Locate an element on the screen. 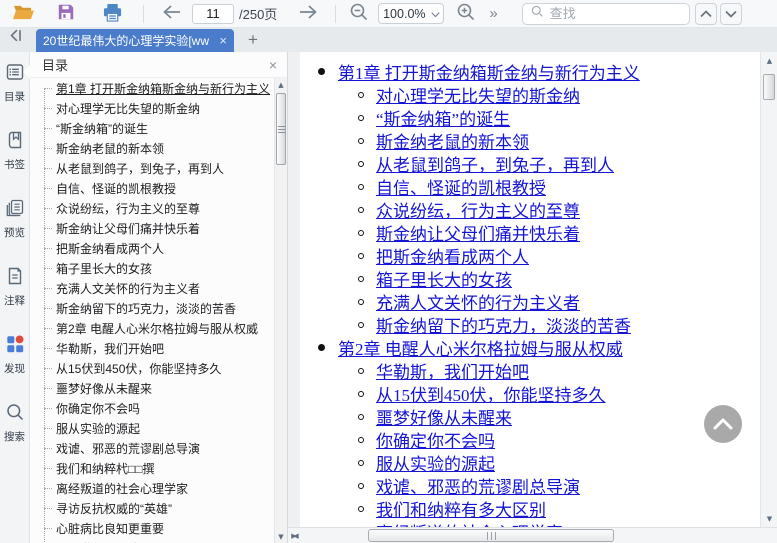  toc-link: 斯金纳留下的巧克力，淡淡的苦香 is located at coordinates (503, 324).